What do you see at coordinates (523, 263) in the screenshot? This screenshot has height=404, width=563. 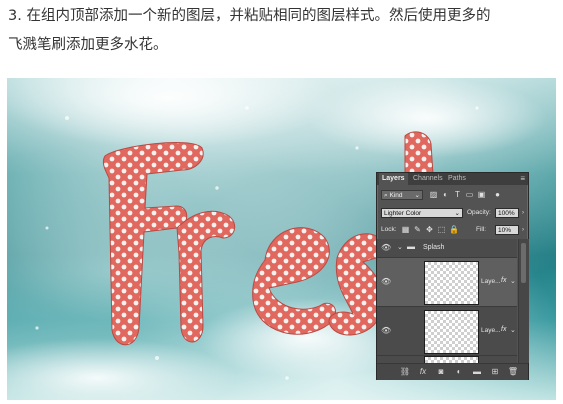 I see `scrollbar-thumb` at bounding box center [523, 263].